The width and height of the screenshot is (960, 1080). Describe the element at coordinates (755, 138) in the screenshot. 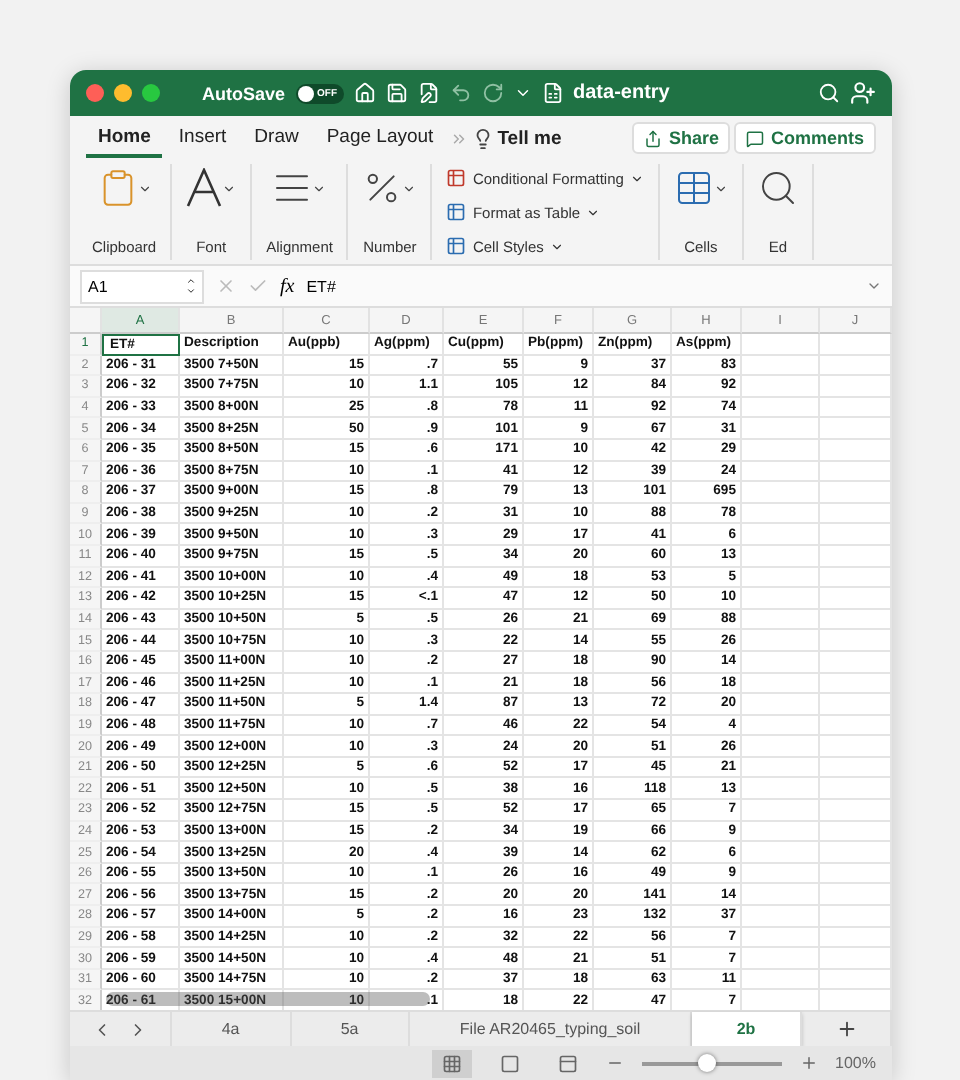

I see `comment-icon` at that location.